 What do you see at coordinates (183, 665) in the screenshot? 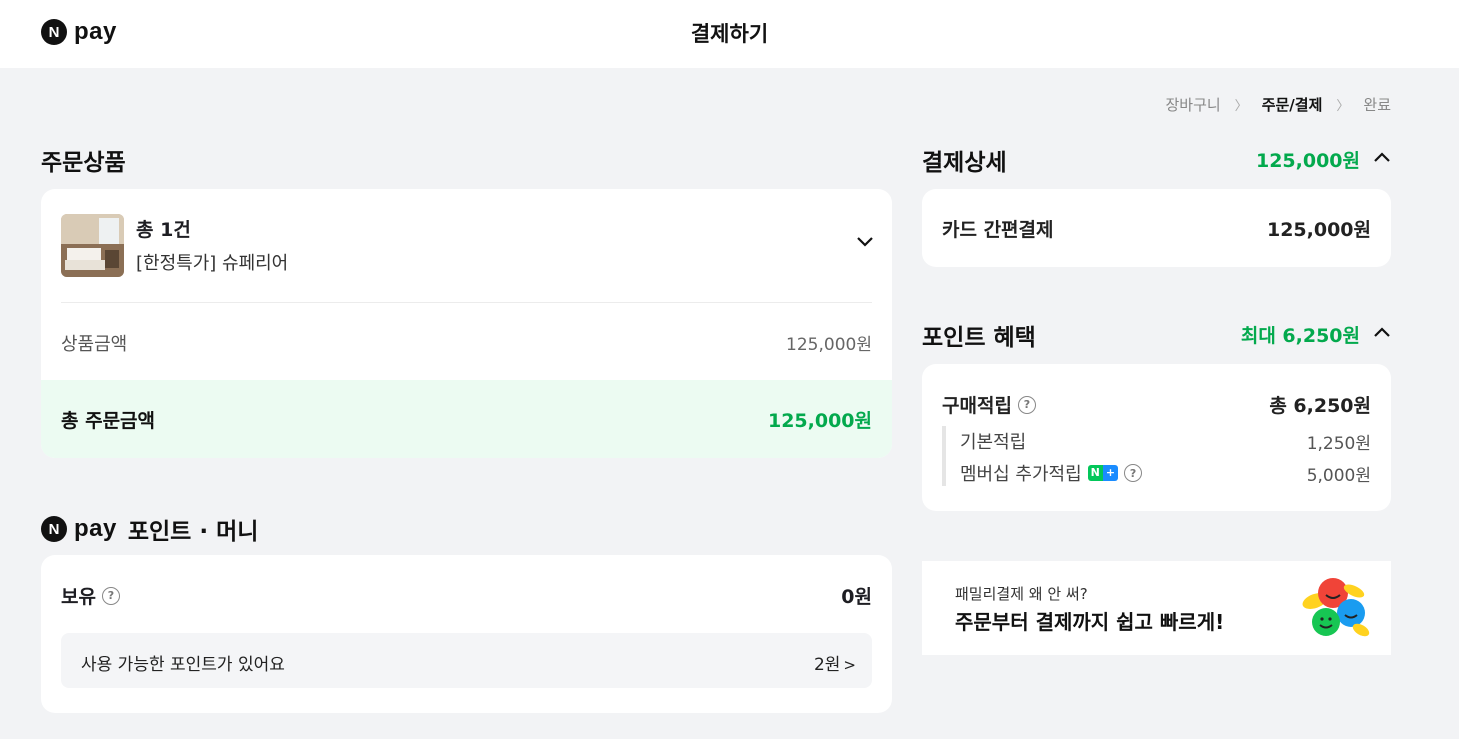
I see `available-points-text: 사용 가능한 포인트가 있어요` at bounding box center [183, 665].